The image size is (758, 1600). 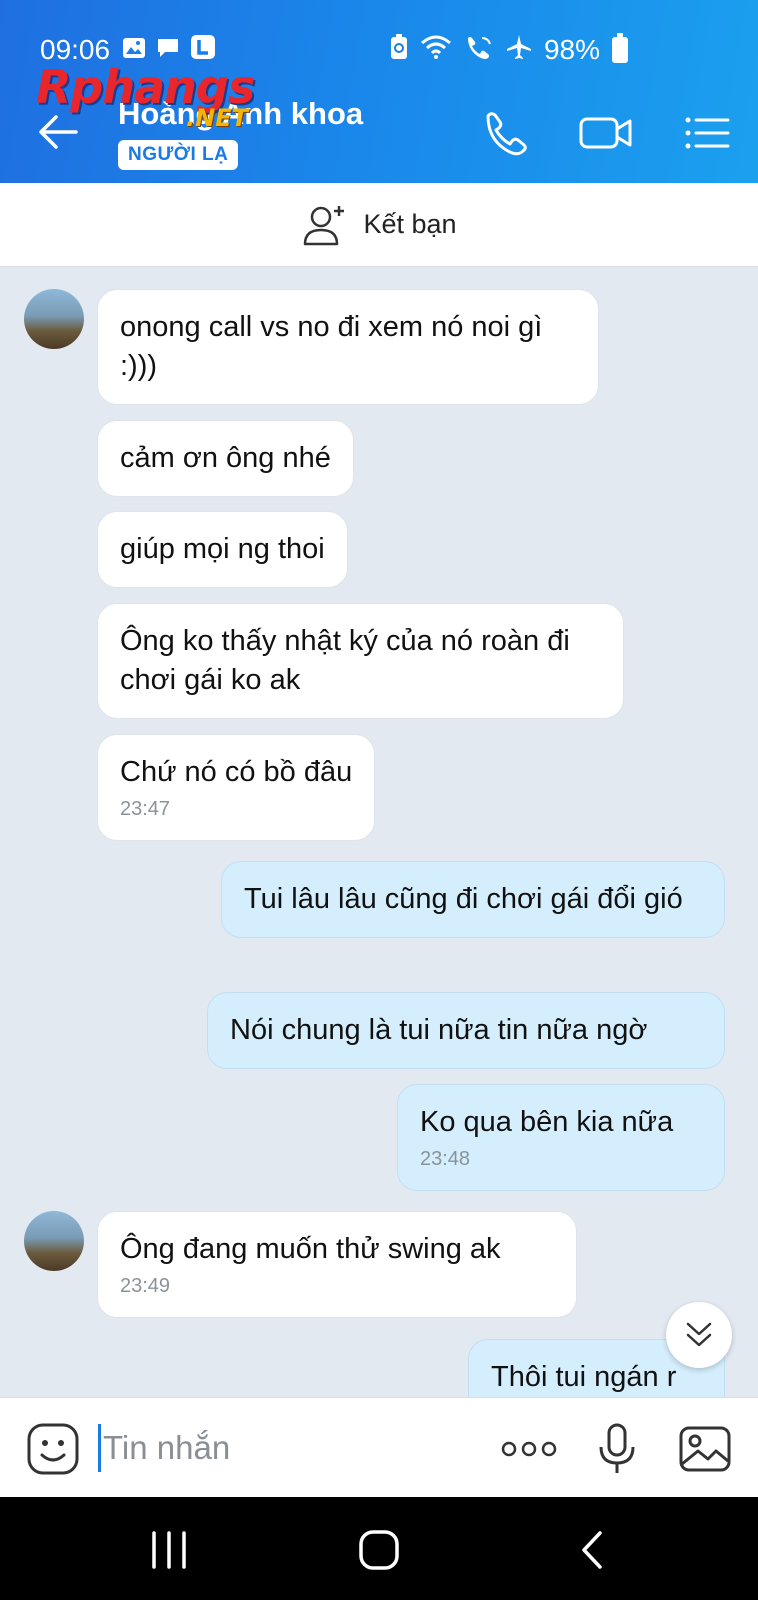 I want to click on message-text: onong call vs no đi xem nó noi gì :))), so click(x=331, y=346).